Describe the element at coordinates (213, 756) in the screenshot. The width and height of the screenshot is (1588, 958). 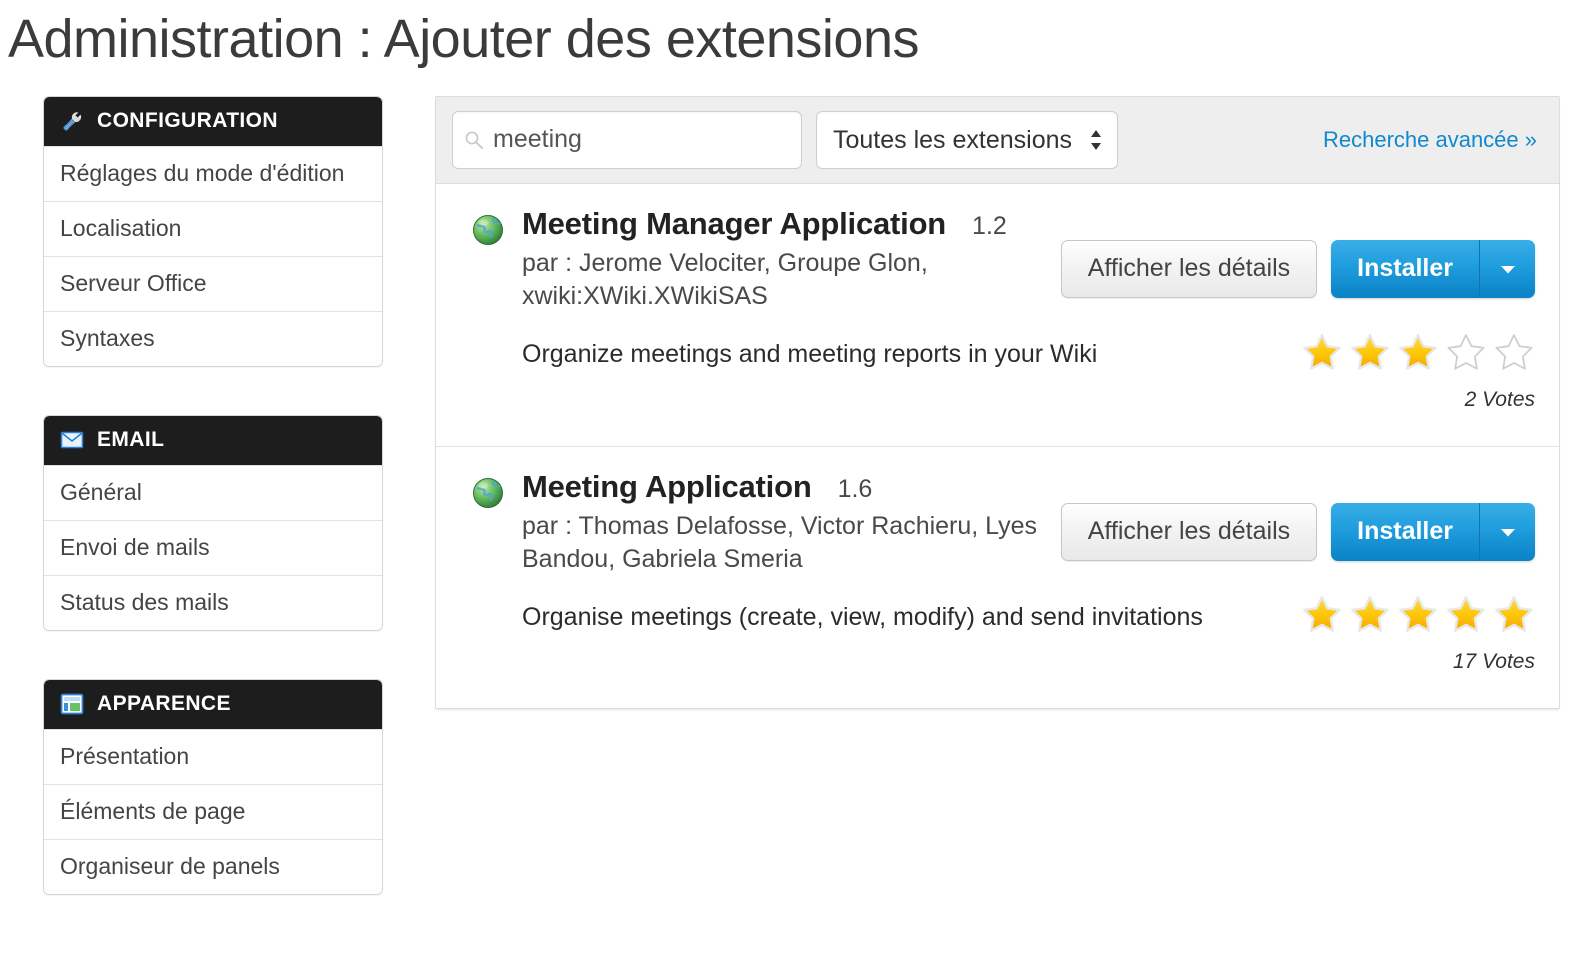
I see `sidebar-item-pr-sentation: Présentation` at that location.